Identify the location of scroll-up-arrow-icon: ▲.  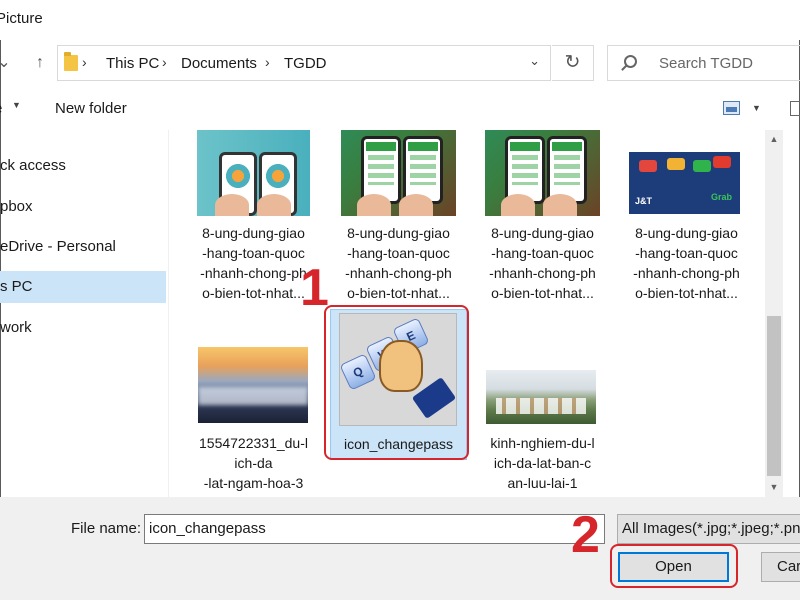
(774, 139).